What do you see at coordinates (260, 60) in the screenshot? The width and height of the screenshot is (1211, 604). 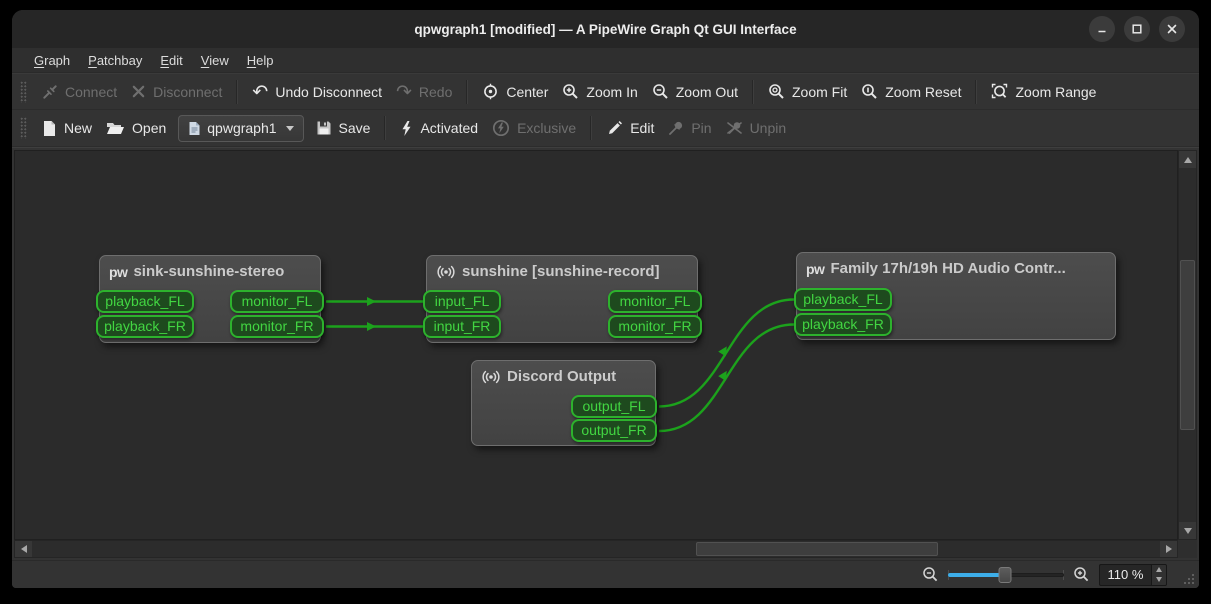 I see `menu-help: Help` at bounding box center [260, 60].